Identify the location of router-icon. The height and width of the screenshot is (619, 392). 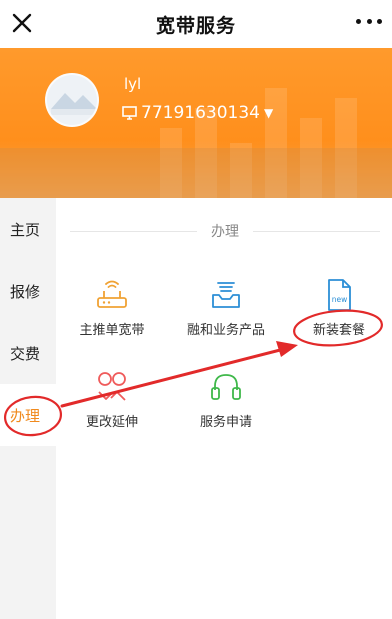
(112, 294).